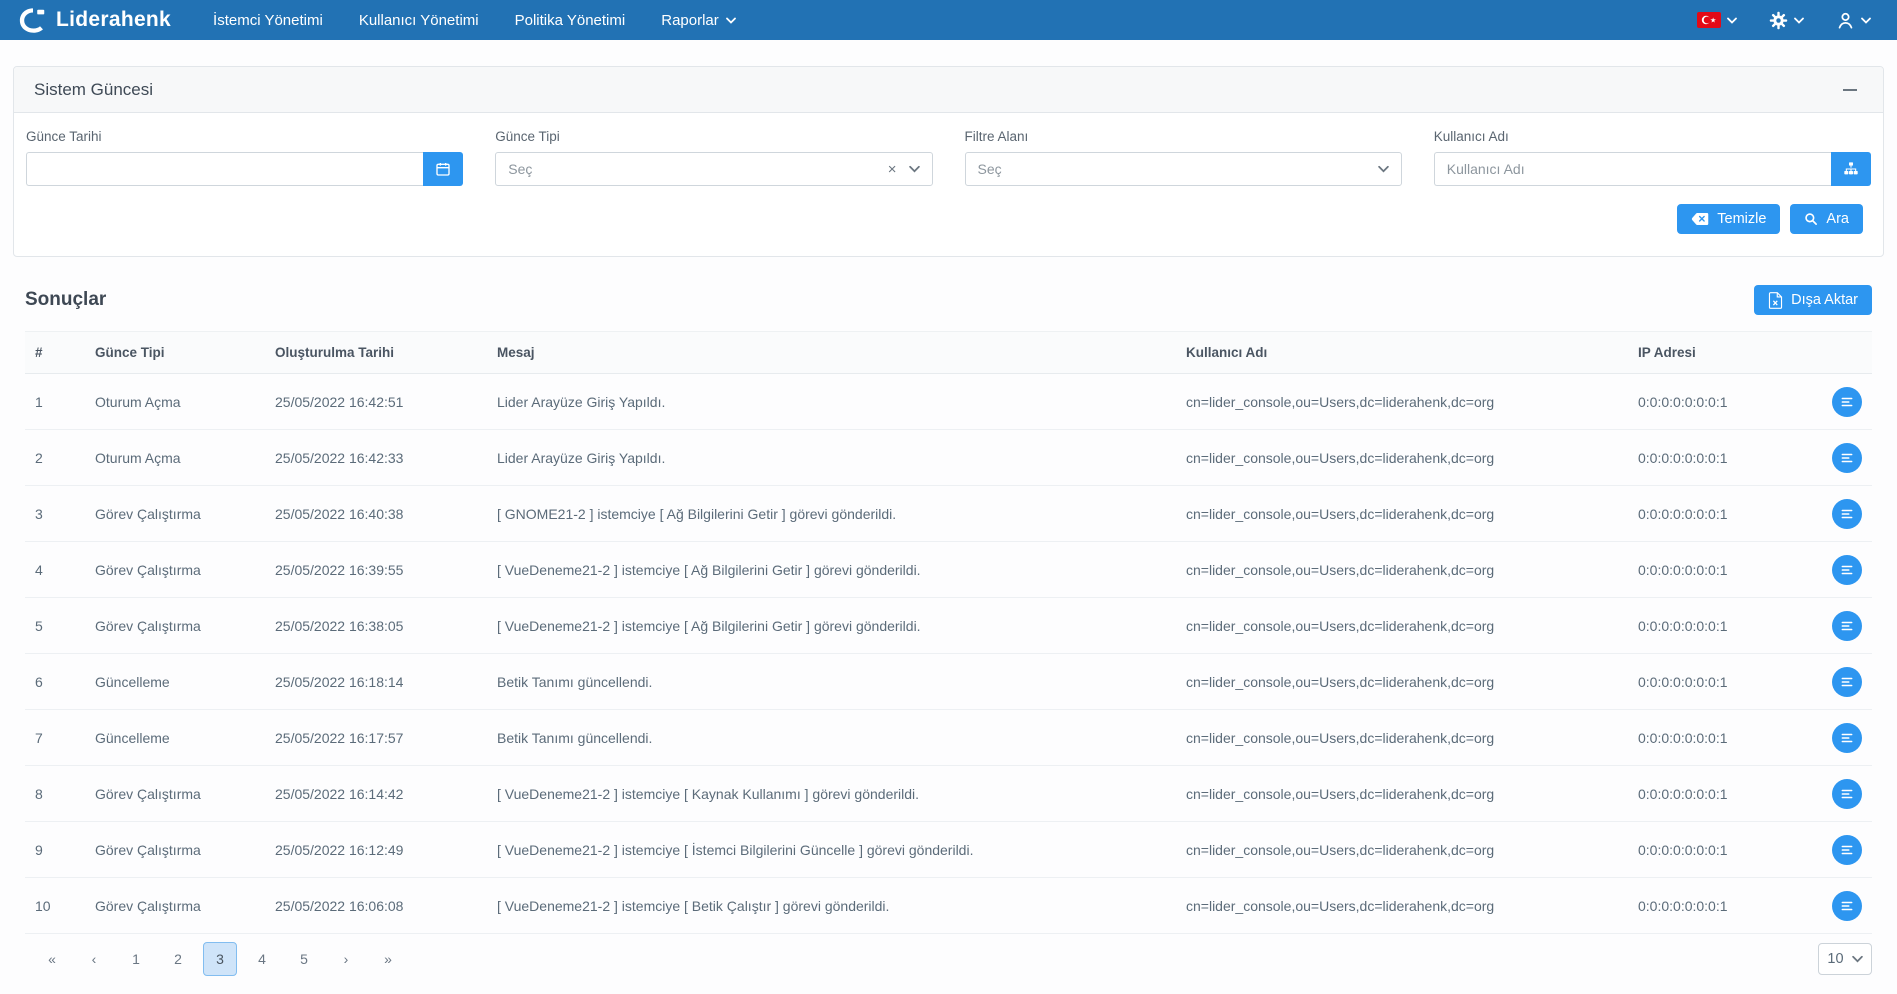 Image resolution: width=1897 pixels, height=994 pixels. Describe the element at coordinates (55, 457) in the screenshot. I see `cell-row-index: 2` at that location.